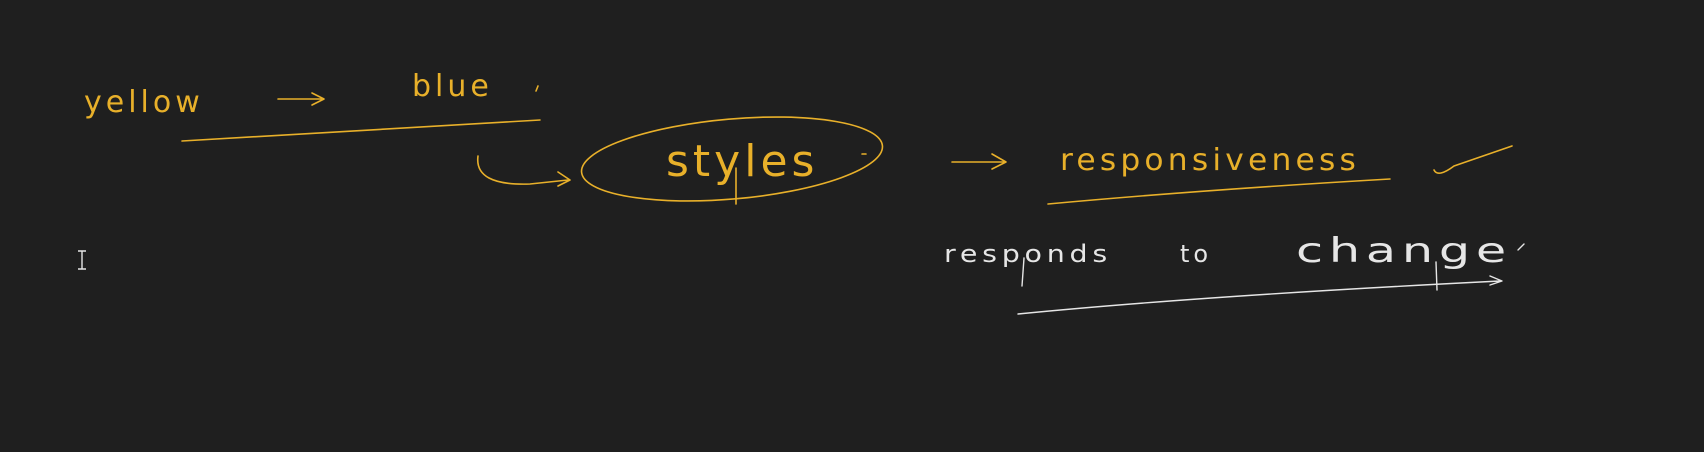  I want to click on change-tick-mark, so click(1521, 247).